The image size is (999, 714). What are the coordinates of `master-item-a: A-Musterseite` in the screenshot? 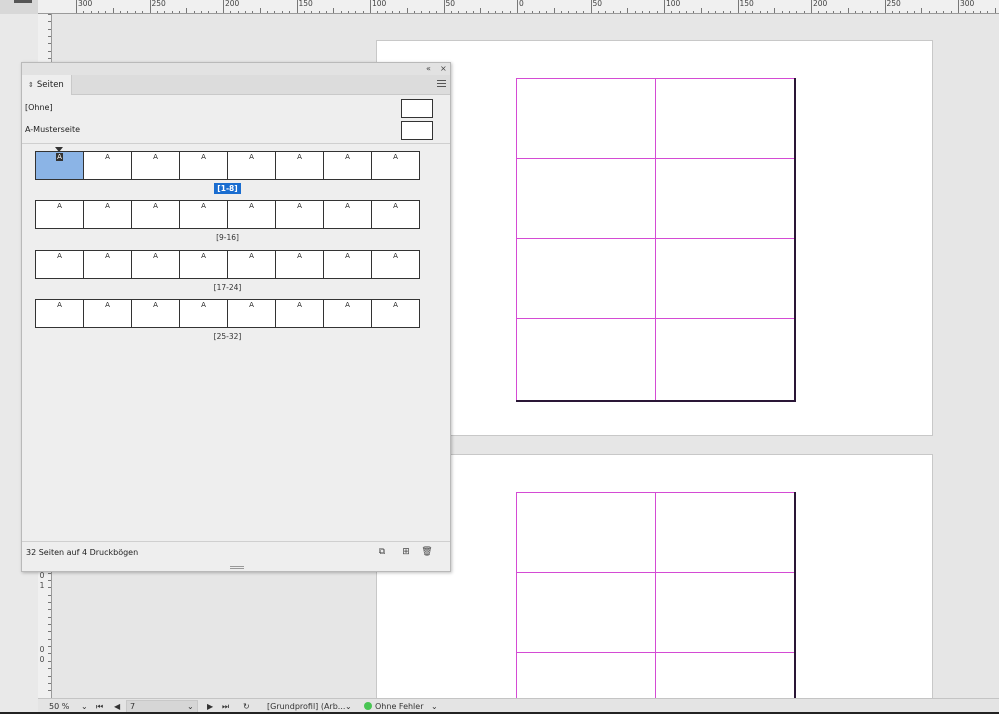 It's located at (236, 130).